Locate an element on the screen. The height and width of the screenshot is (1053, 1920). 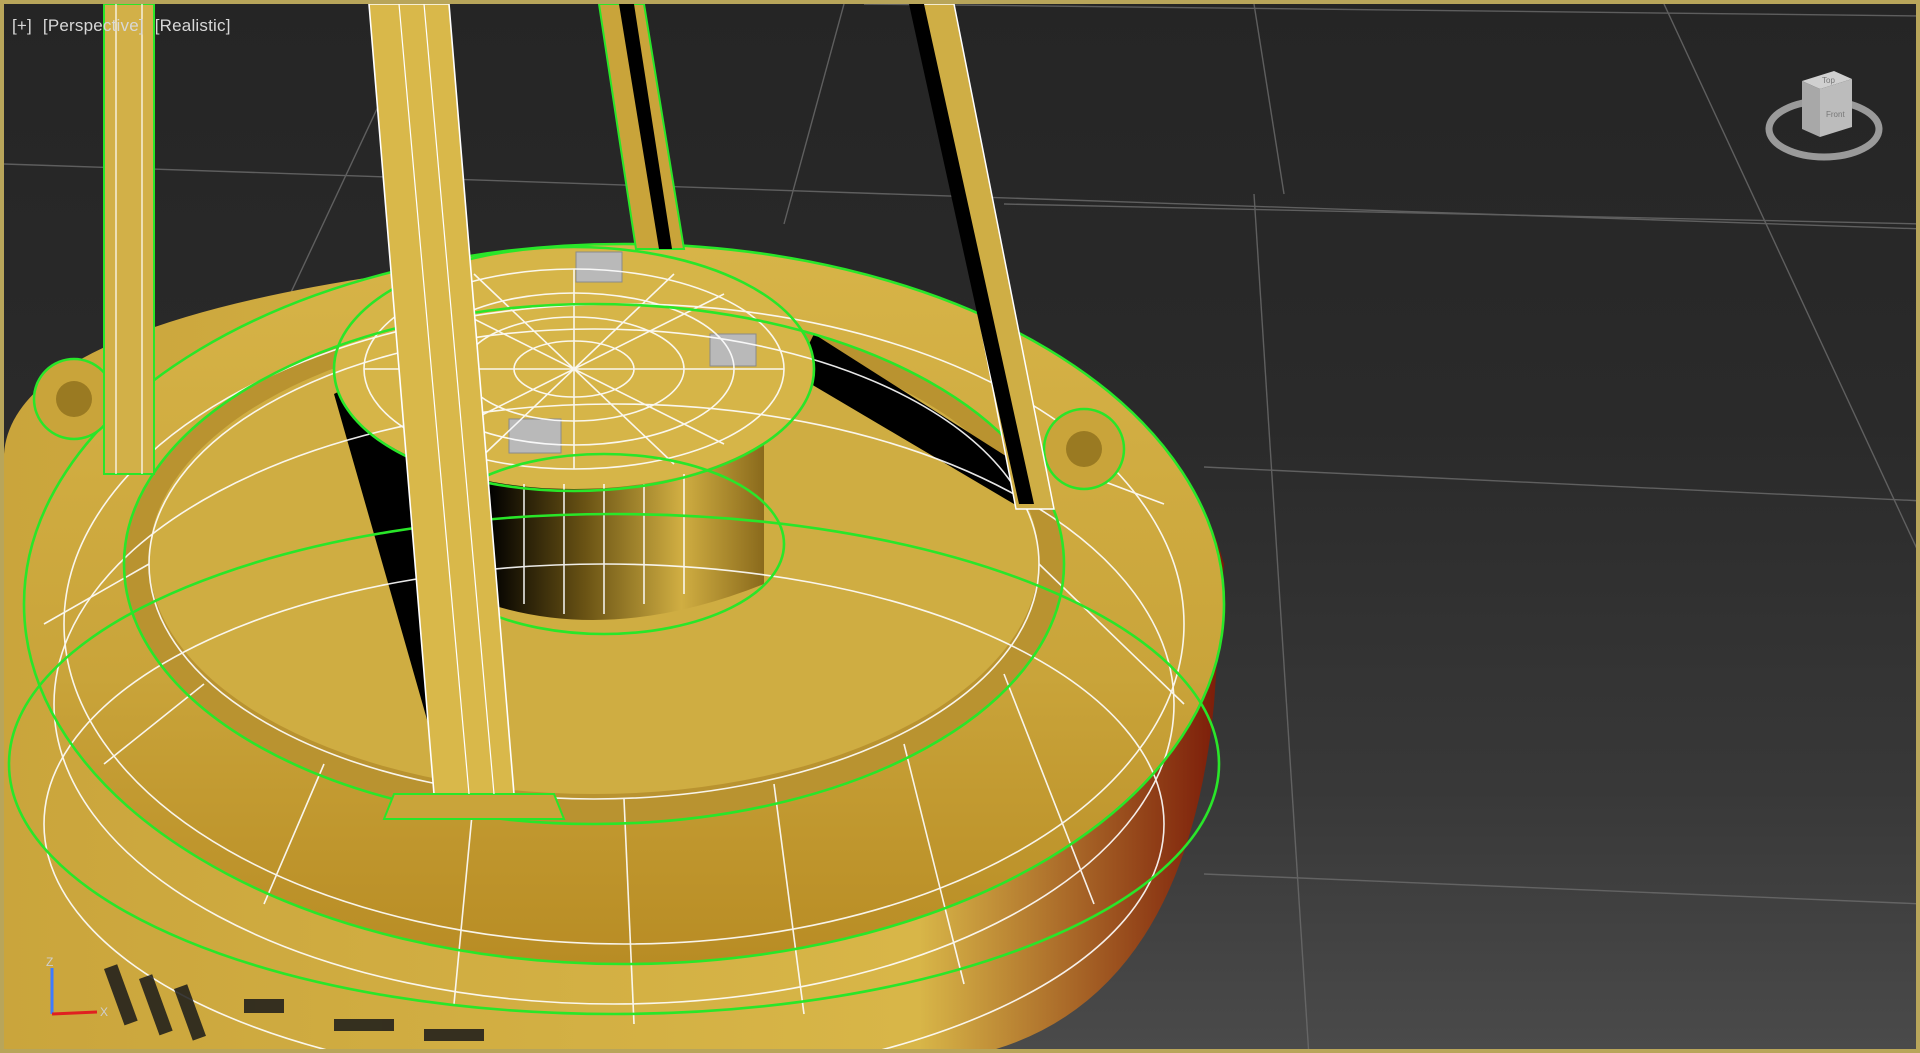
viewport-label-menu: [+] [Perspective] [Realistic] is located at coordinates (124, 26).